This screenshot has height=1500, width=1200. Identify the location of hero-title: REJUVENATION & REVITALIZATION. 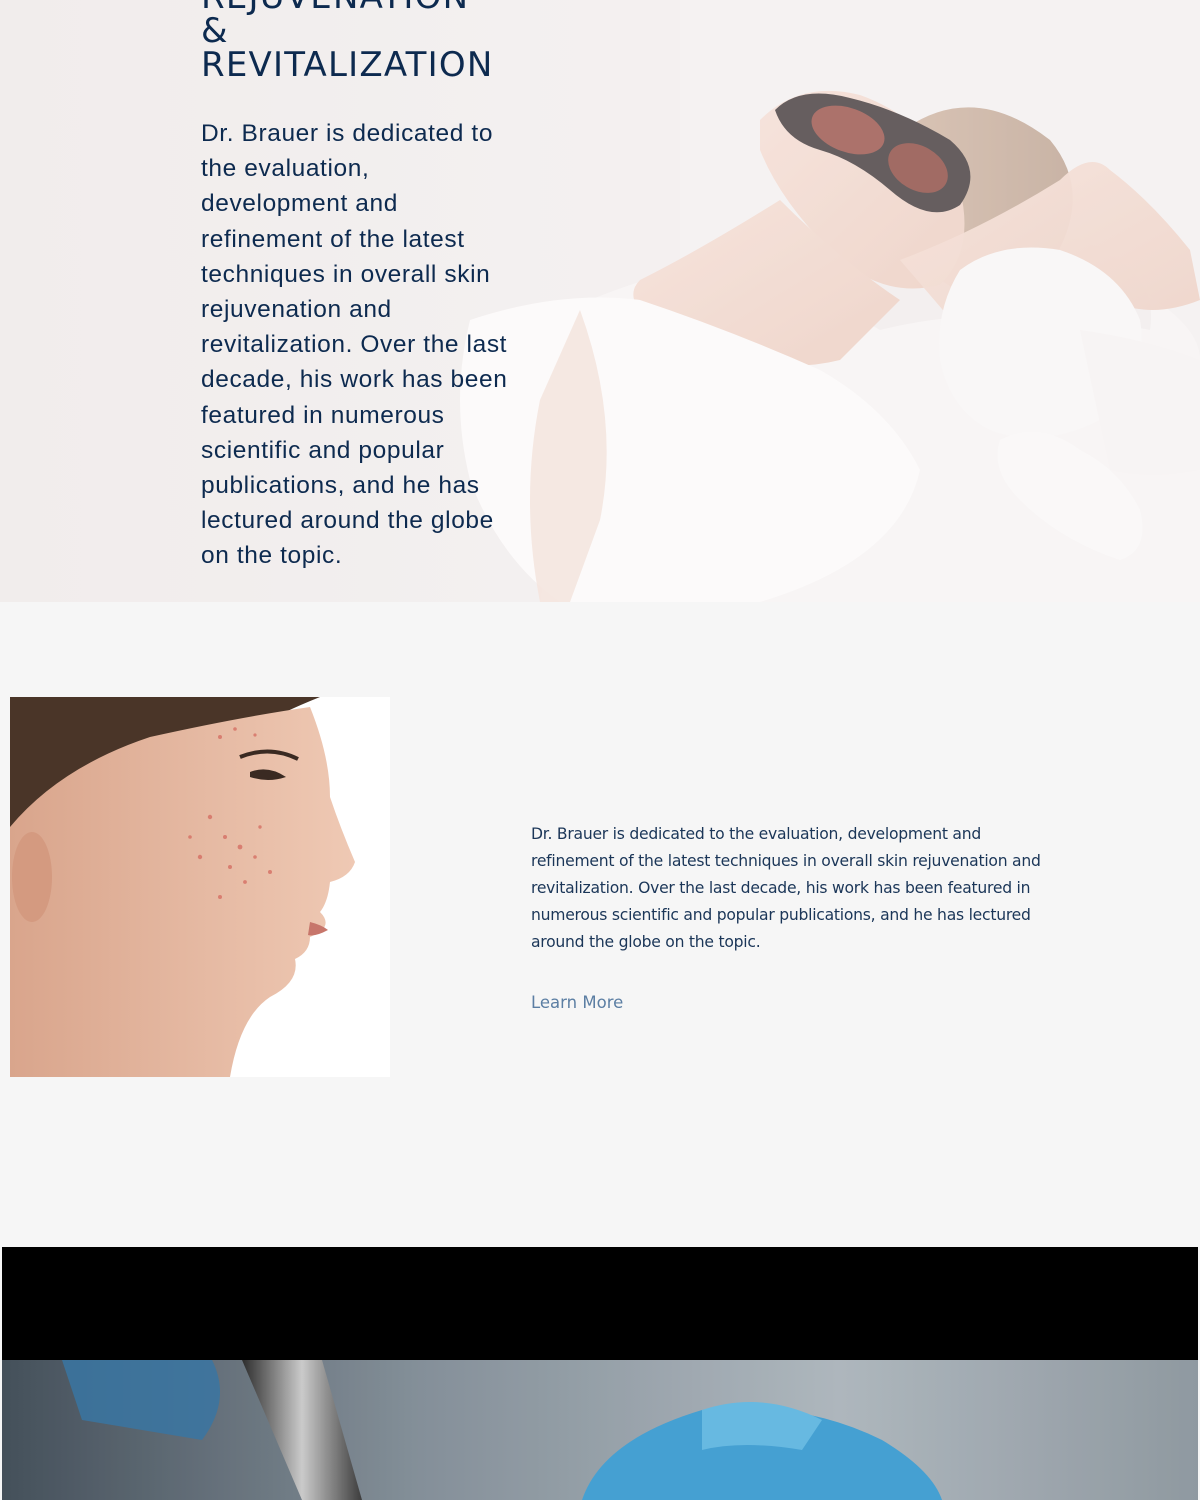
(347, 42).